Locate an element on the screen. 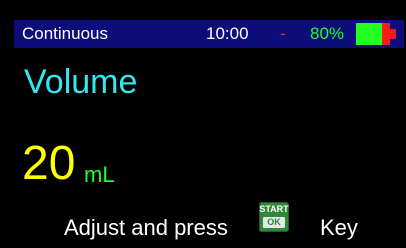  parameter-title: Volume is located at coordinates (81, 82).